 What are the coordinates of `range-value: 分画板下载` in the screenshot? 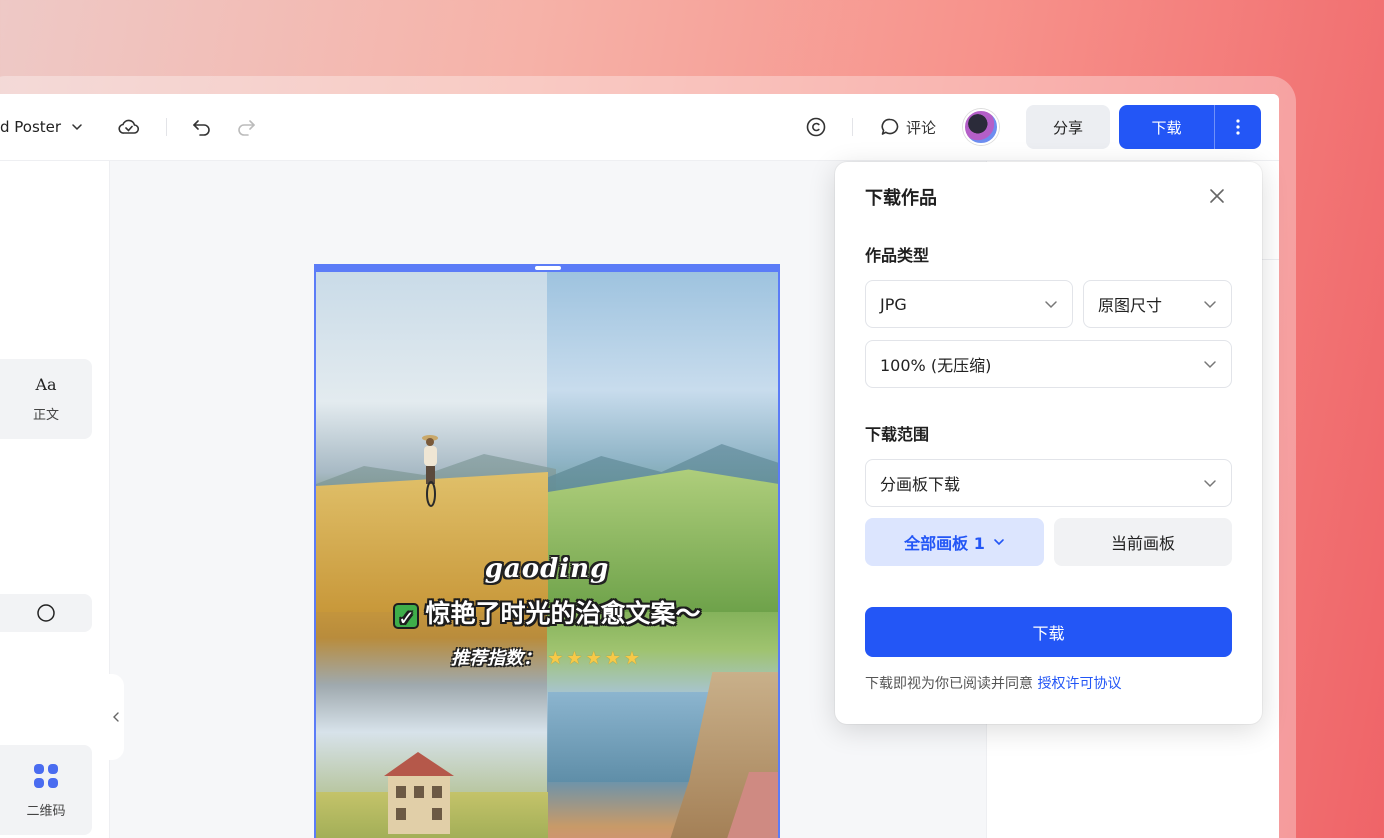 It's located at (920, 484).